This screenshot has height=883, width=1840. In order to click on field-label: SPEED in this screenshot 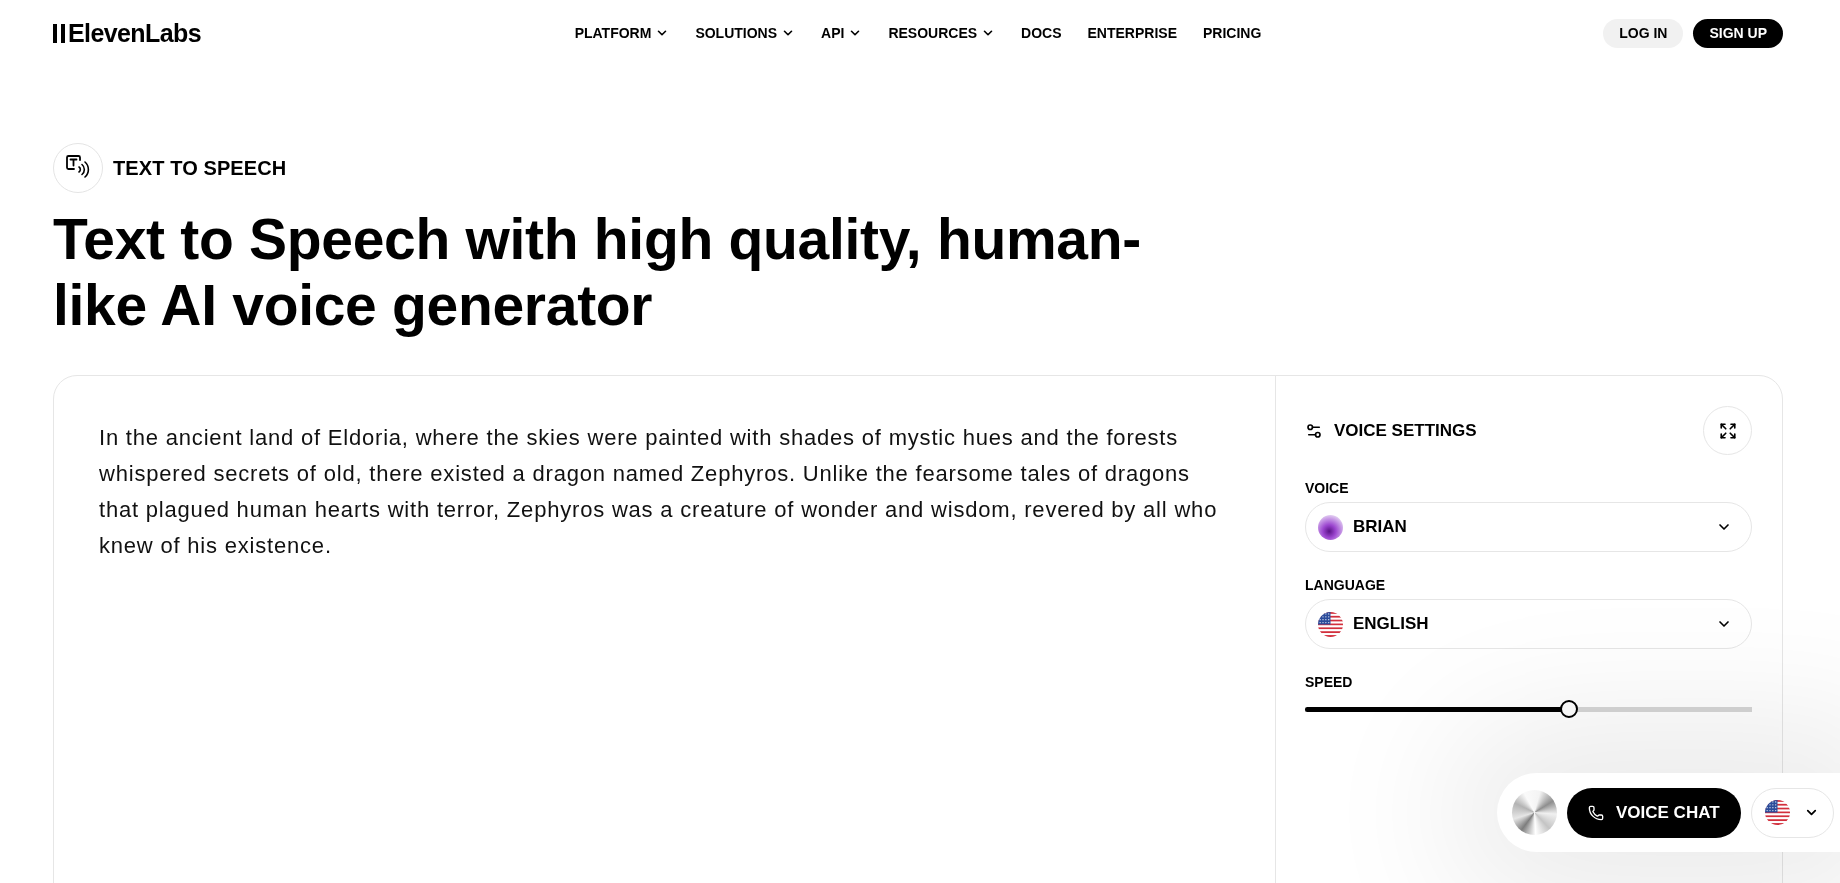, I will do `click(1329, 682)`.